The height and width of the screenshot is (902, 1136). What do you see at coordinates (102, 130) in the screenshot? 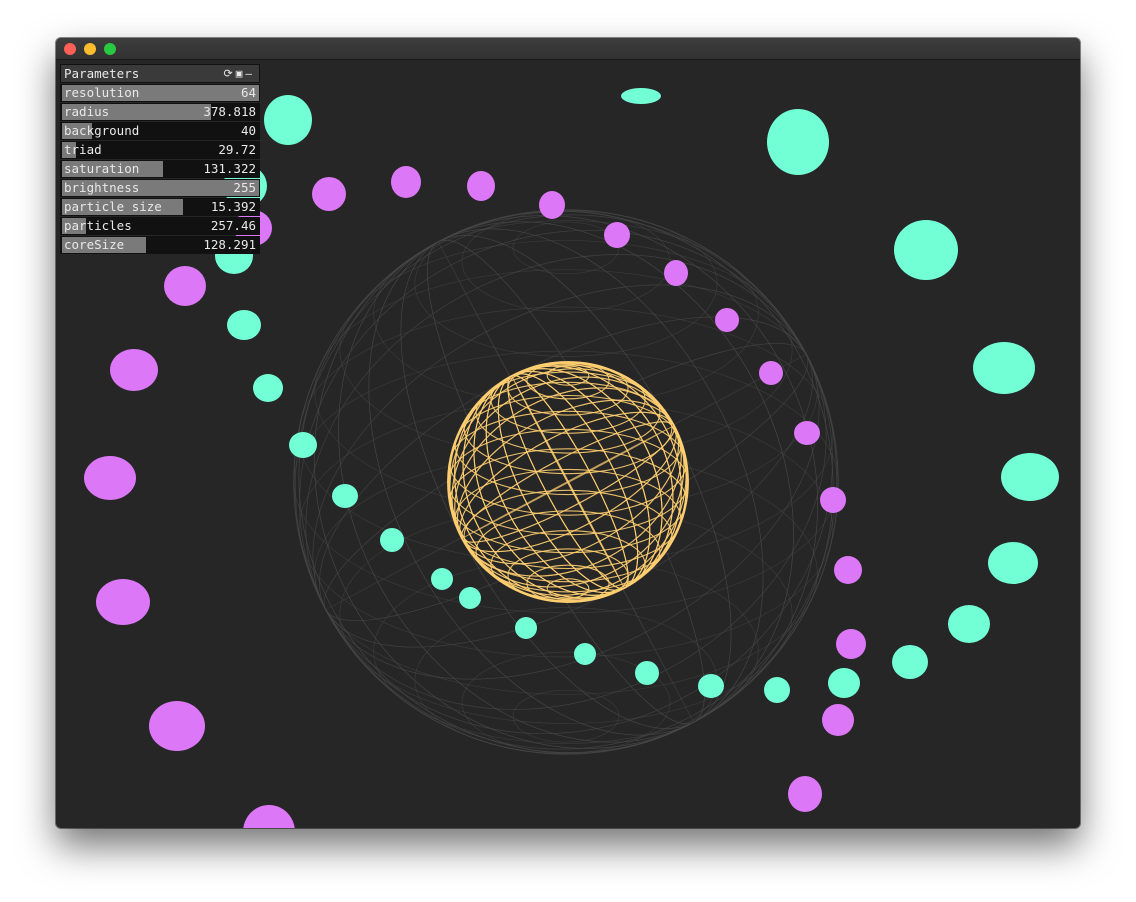
I see `param-label: background` at bounding box center [102, 130].